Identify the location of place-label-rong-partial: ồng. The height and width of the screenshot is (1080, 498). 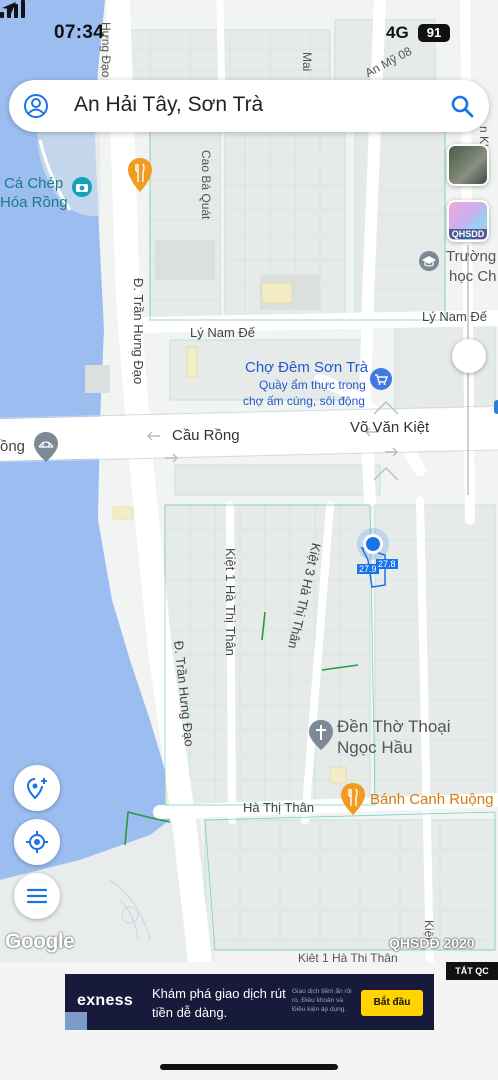
(13, 446).